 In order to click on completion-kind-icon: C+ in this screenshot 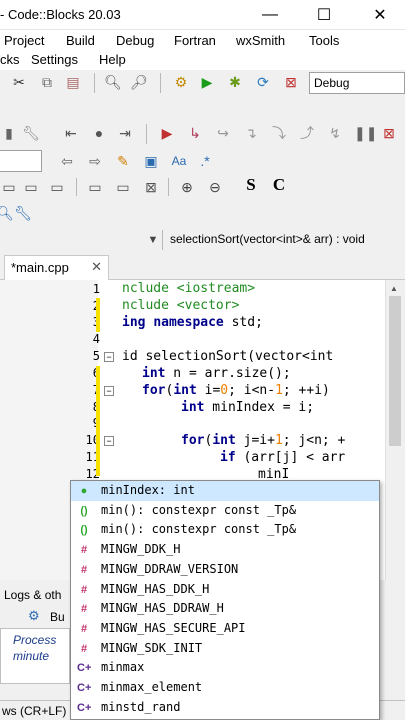, I will do `click(84, 707)`.